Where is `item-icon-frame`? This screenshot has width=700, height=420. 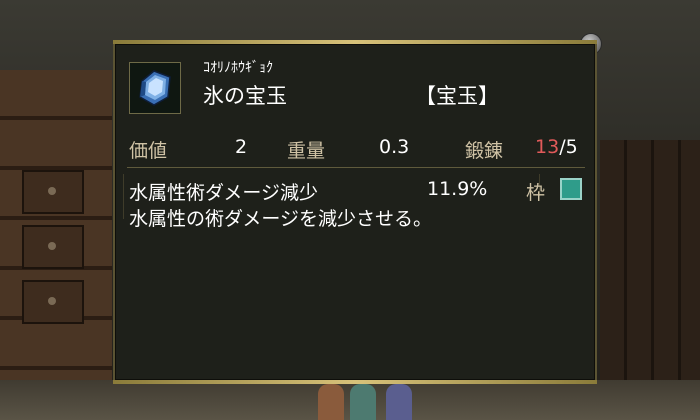
item-icon-frame is located at coordinates (155, 88).